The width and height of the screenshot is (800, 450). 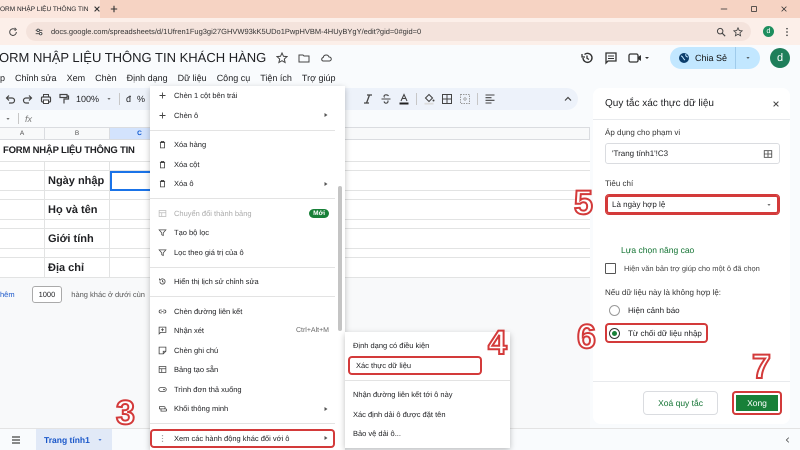 What do you see at coordinates (659, 103) in the screenshot?
I see `panel-title: Quy tắc xác thực dữ liệu` at bounding box center [659, 103].